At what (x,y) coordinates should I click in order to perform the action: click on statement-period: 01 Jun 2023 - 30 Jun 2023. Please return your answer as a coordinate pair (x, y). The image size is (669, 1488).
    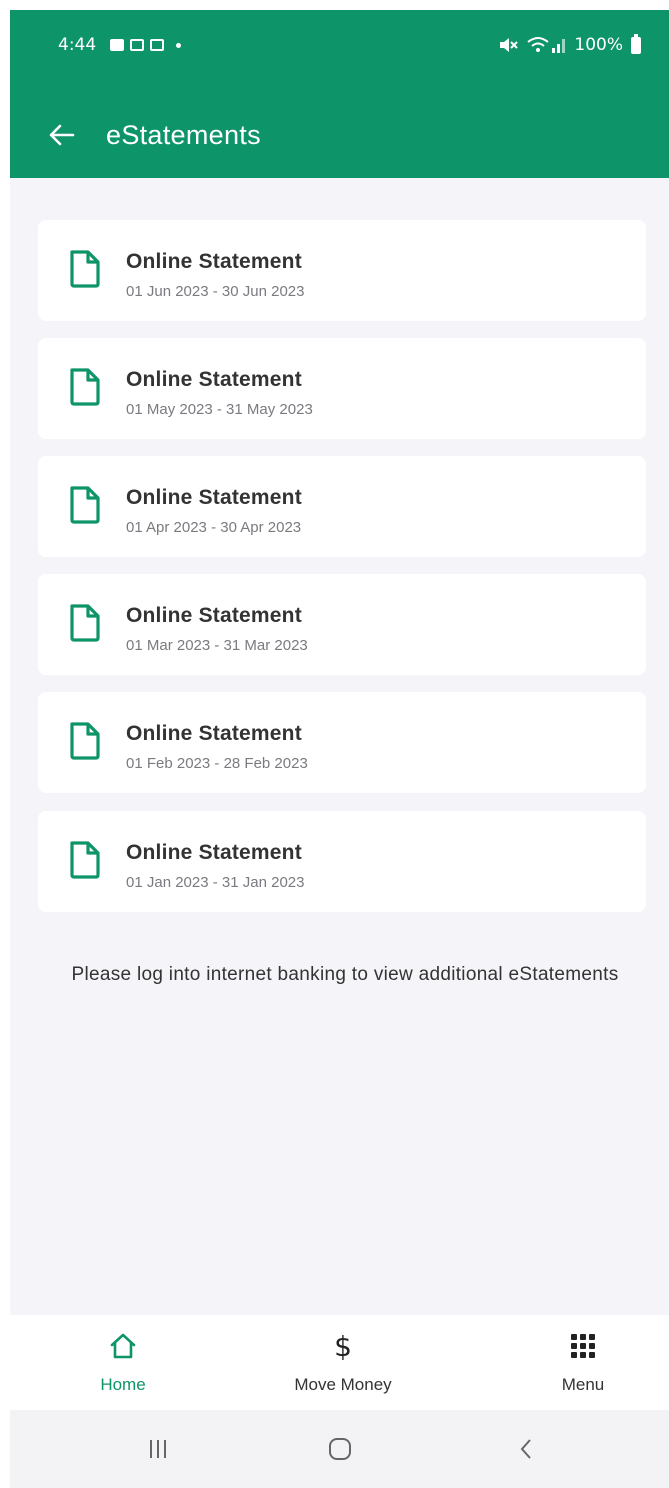
    Looking at the image, I should click on (215, 291).